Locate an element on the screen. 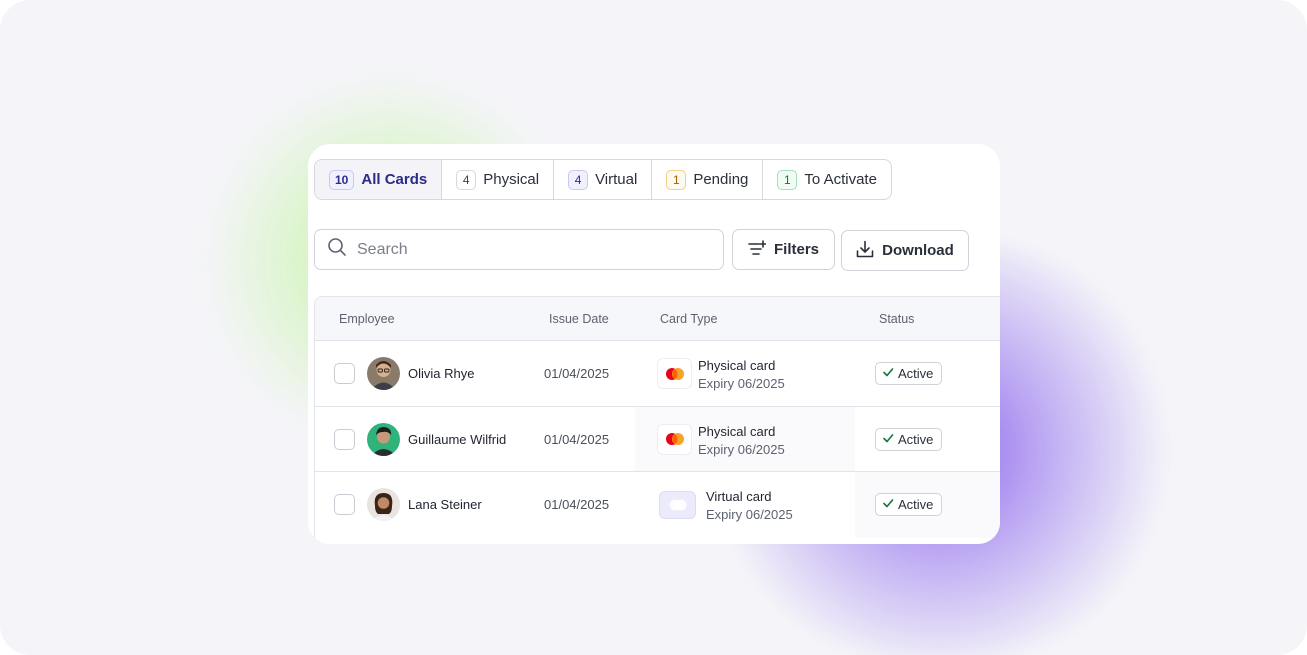  filters-button: Filters is located at coordinates (783, 249).